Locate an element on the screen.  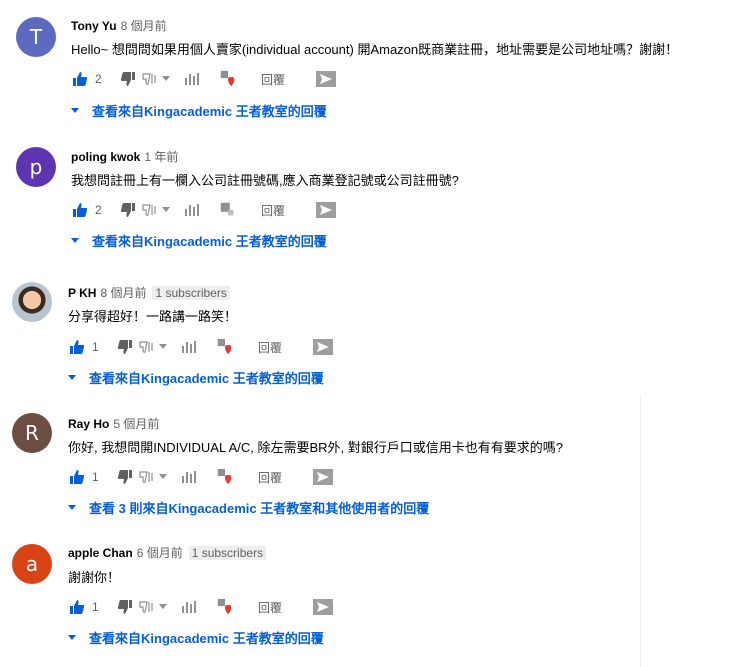
comment-time: 5 個月前 is located at coordinates (136, 423).